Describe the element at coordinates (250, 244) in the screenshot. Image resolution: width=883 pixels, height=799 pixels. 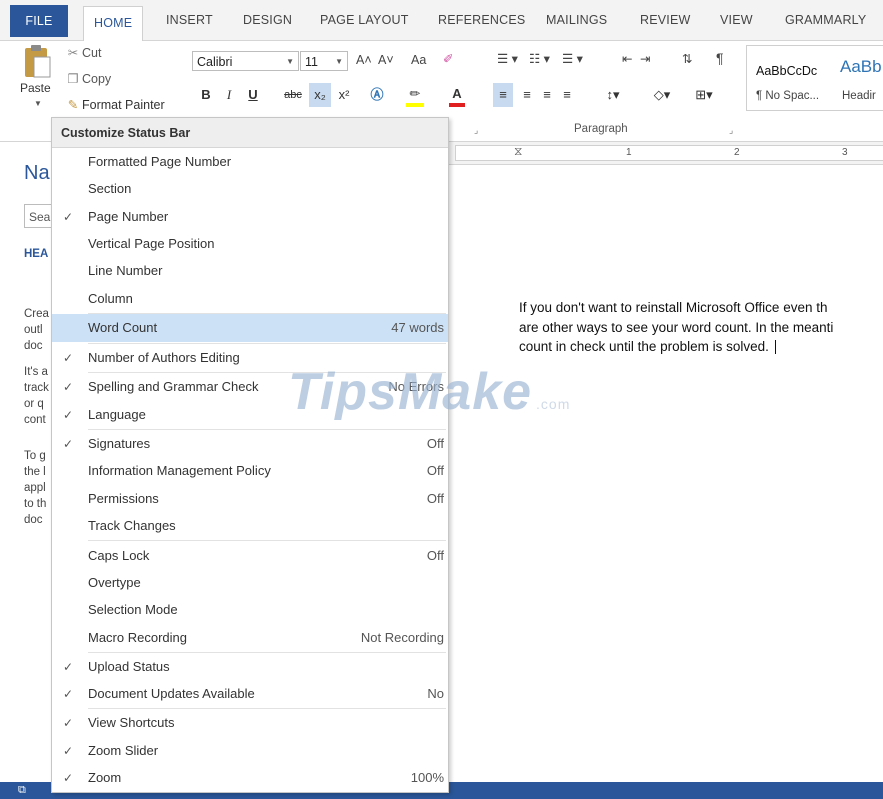
I see `menu-item-vertical-page-position: Vertical Page Position` at that location.